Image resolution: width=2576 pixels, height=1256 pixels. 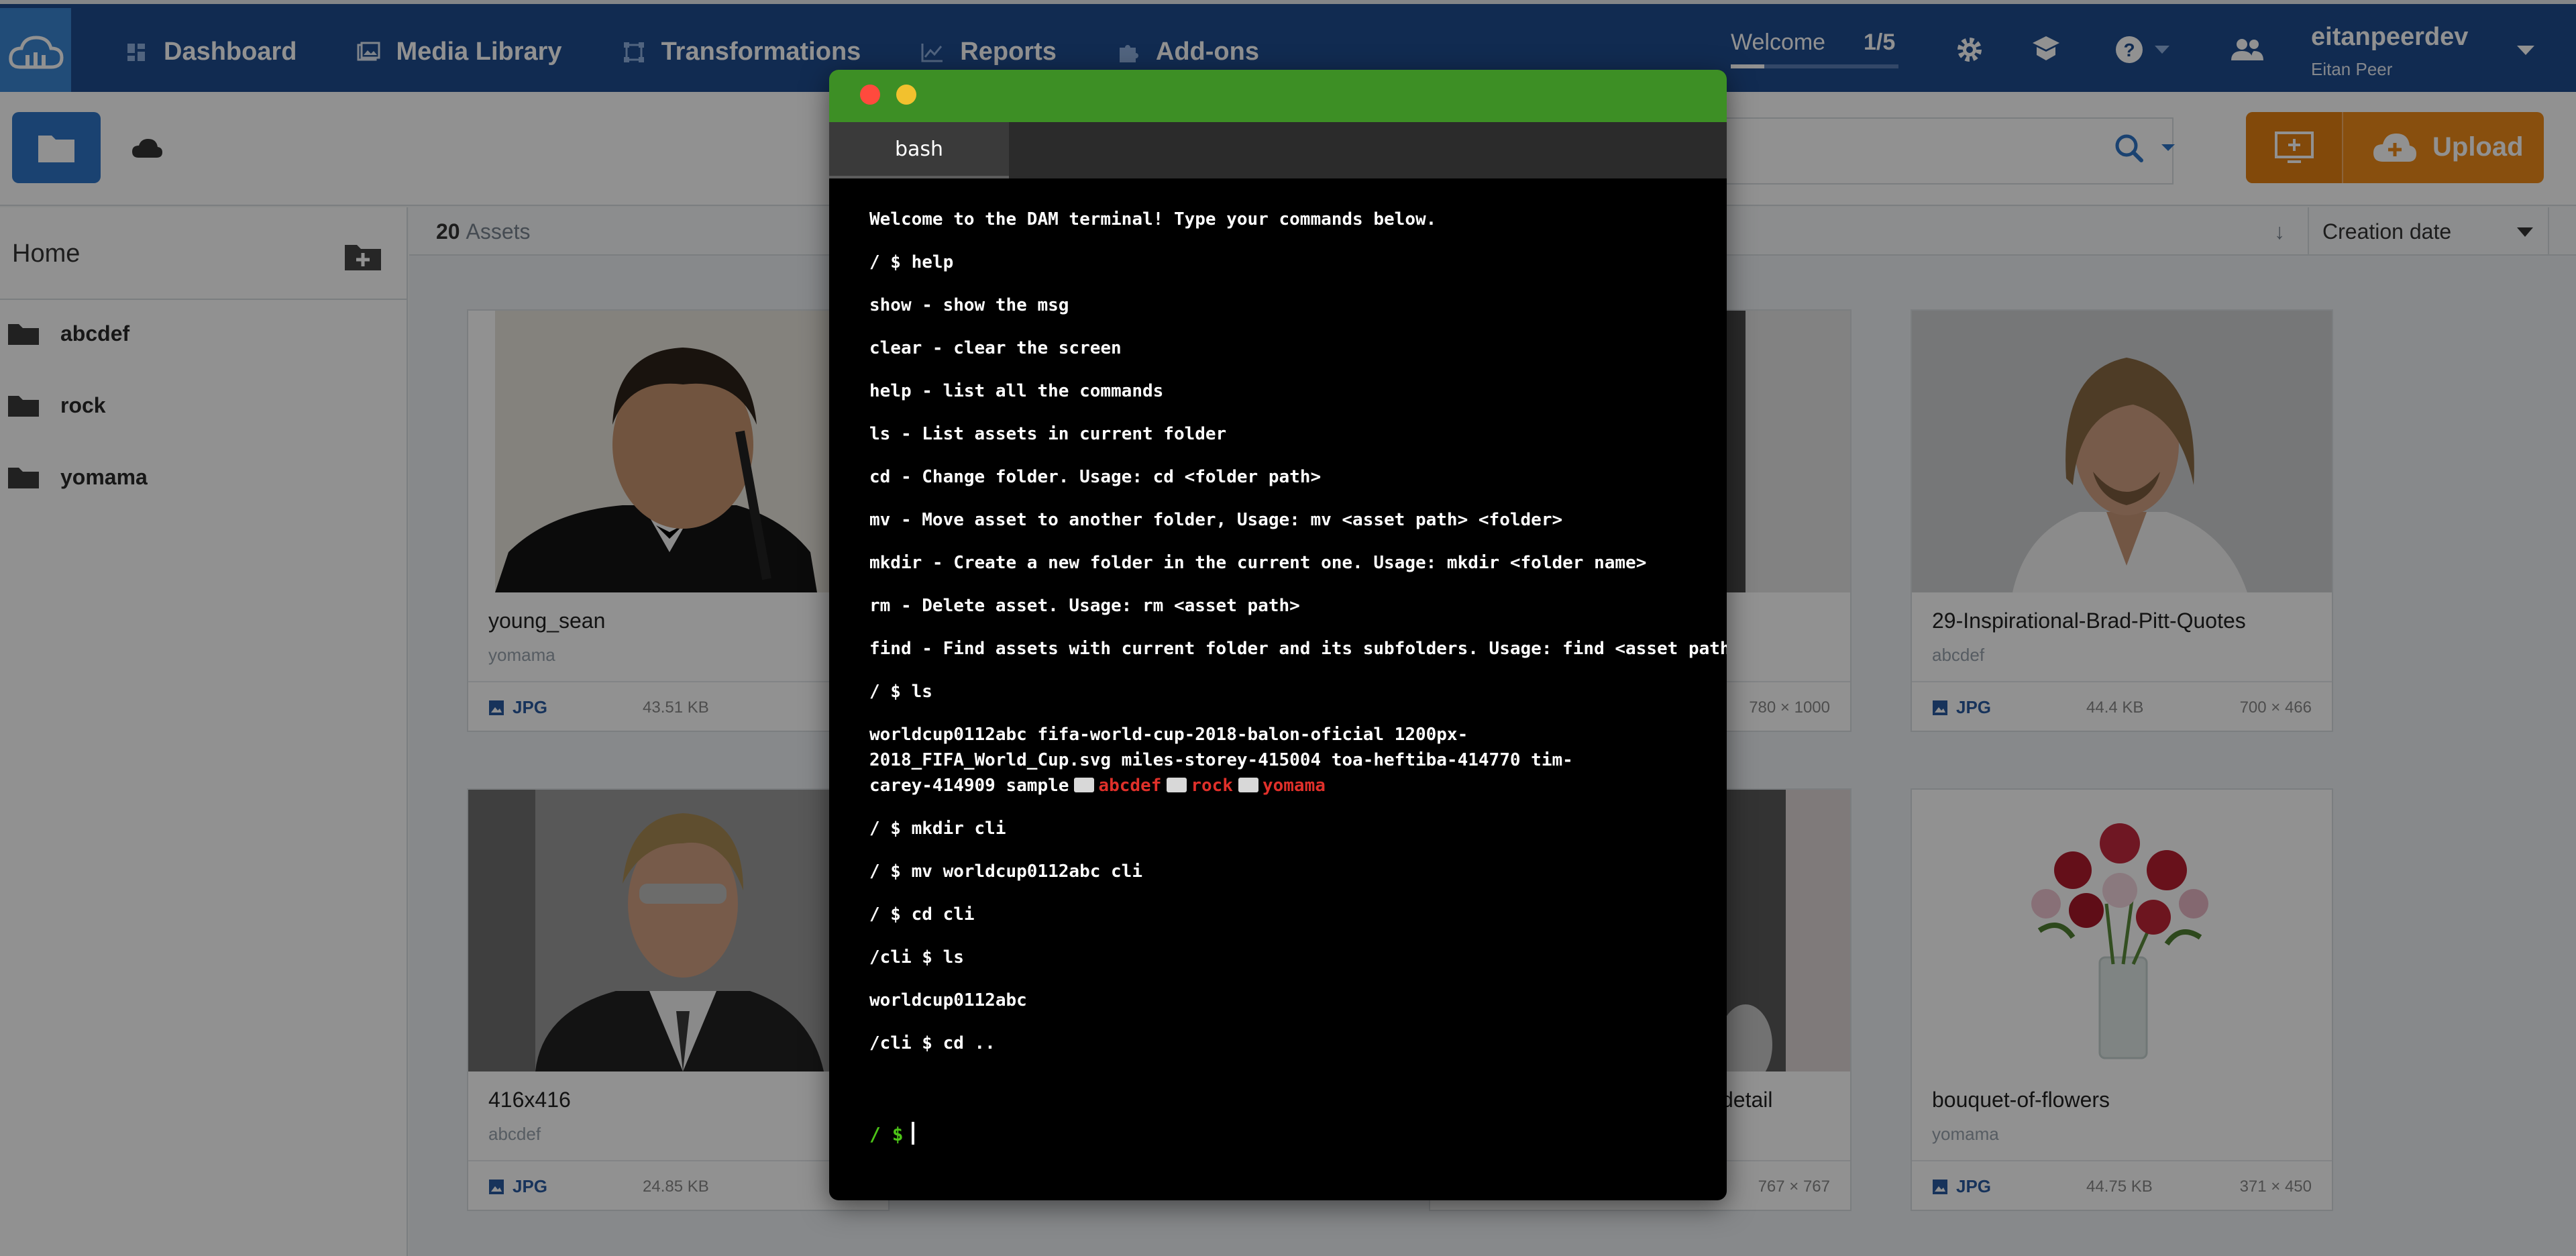 I want to click on upload-button: Upload, so click(x=2478, y=147).